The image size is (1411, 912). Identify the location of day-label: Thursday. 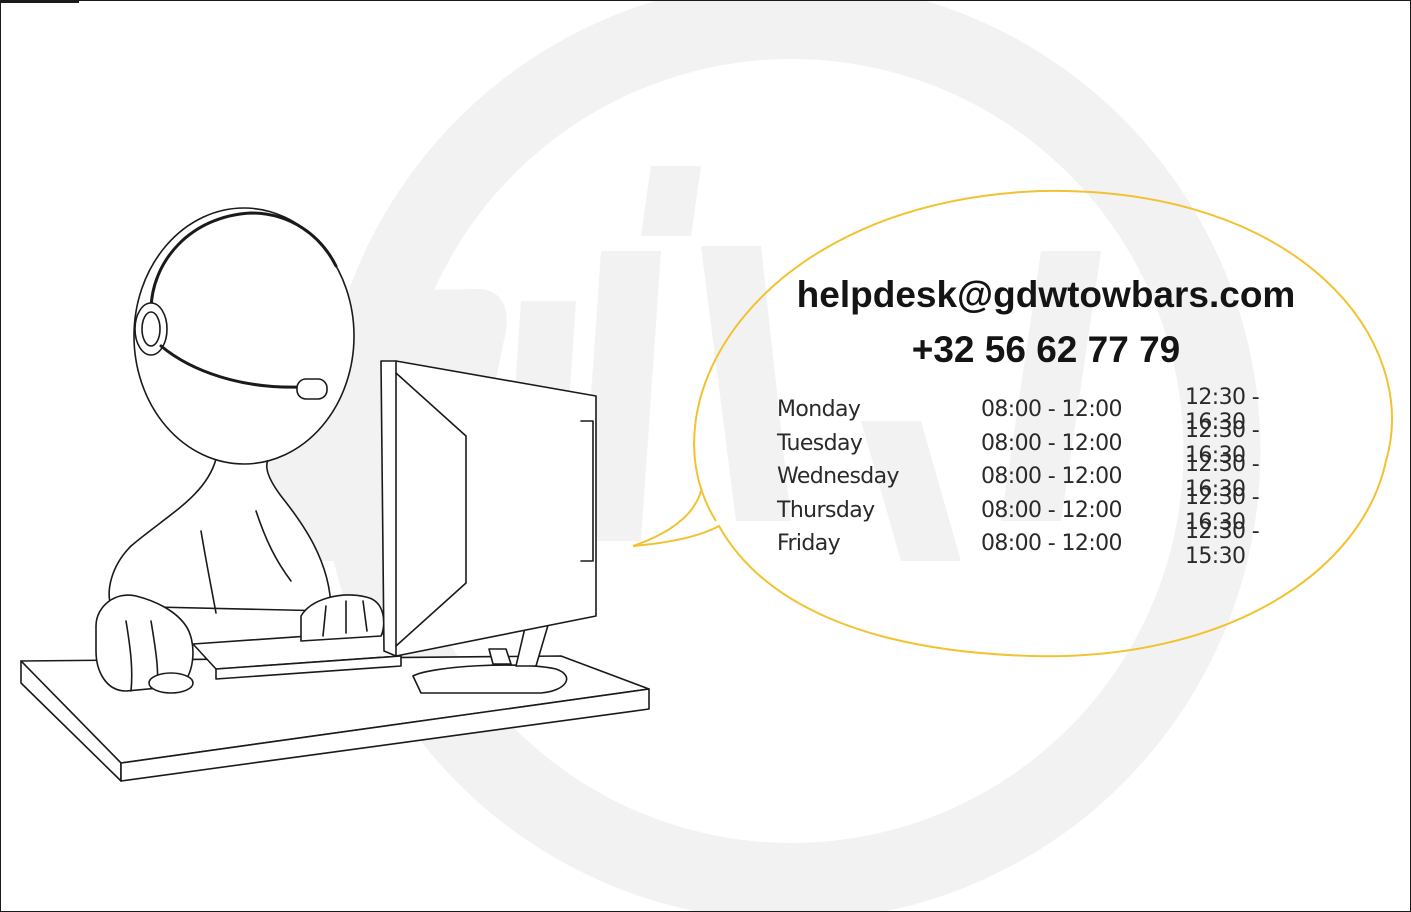
(826, 510).